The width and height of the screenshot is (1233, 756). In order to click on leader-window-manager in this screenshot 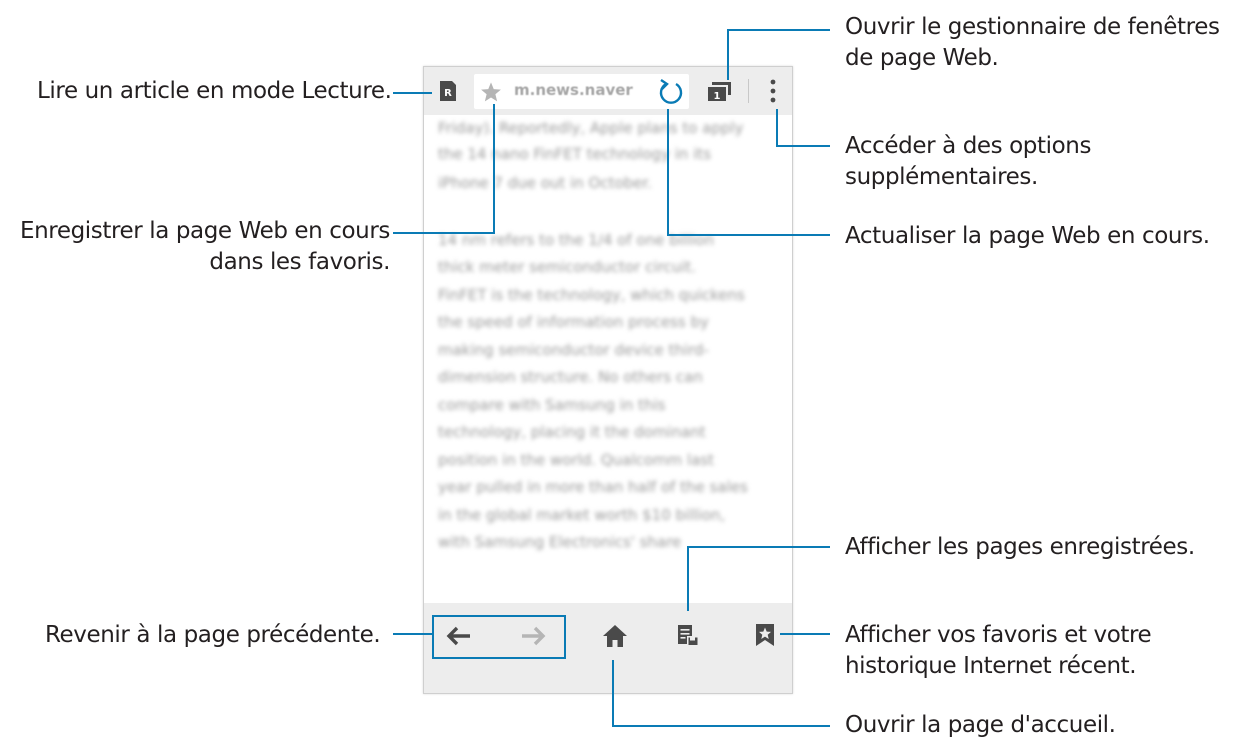, I will do `click(778, 54)`.